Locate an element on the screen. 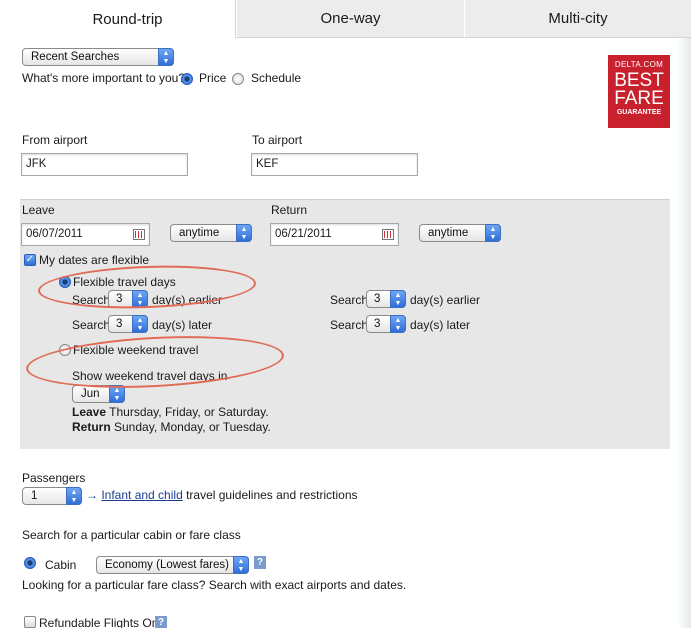 This screenshot has width=691, height=628. tab-roundtrip: Round-trip is located at coordinates (128, 19).